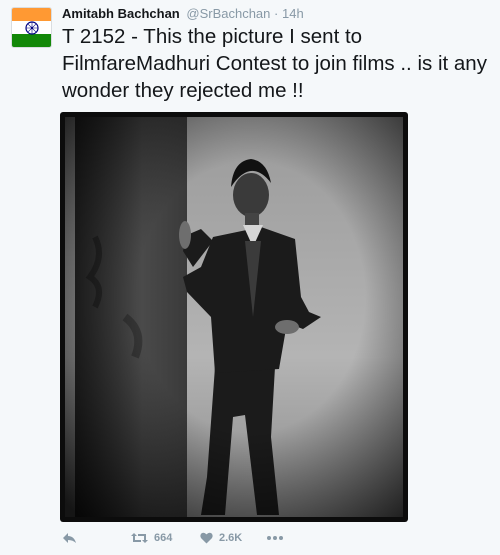 The width and height of the screenshot is (500, 555). I want to click on chakra-icon, so click(32, 28).